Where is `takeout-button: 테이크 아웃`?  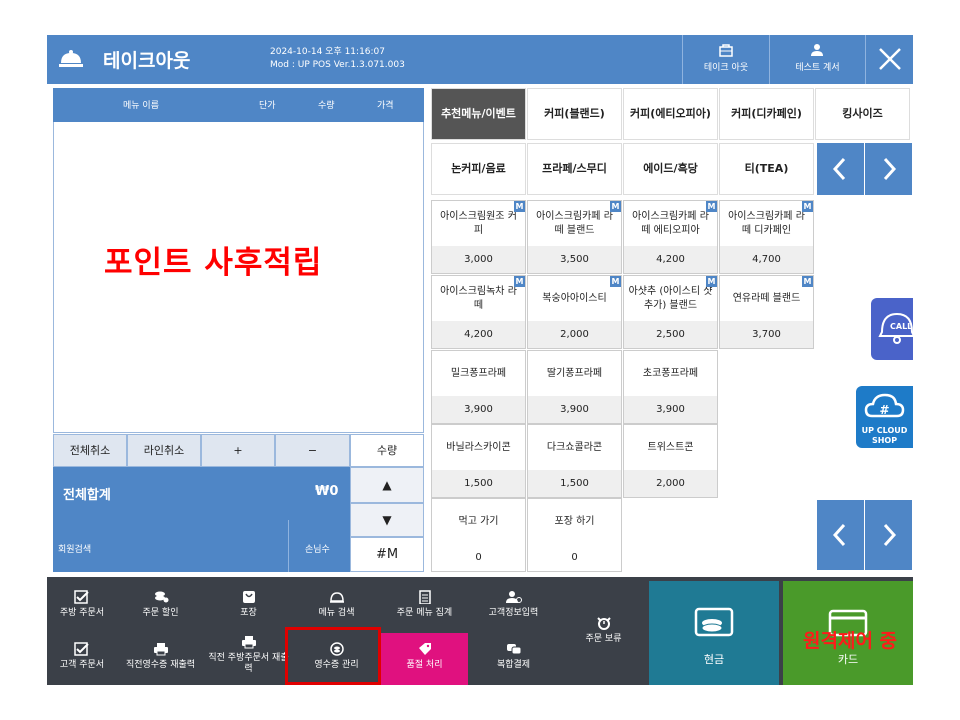
takeout-button: 테이크 아웃 is located at coordinates (725, 59).